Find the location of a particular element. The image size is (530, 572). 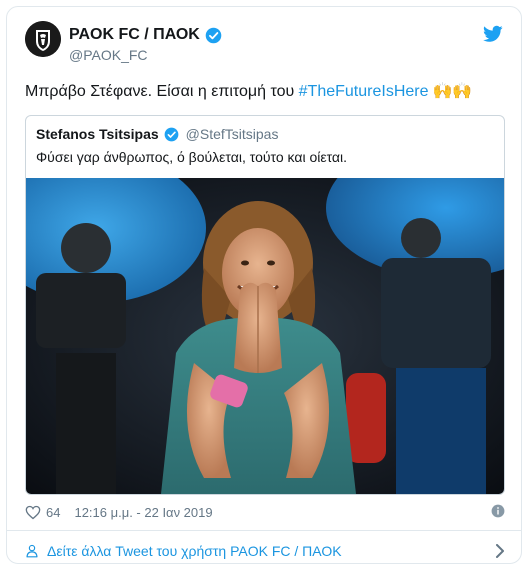

author-display-name: PAOK FC / ΠΑΟΚ is located at coordinates (134, 35).